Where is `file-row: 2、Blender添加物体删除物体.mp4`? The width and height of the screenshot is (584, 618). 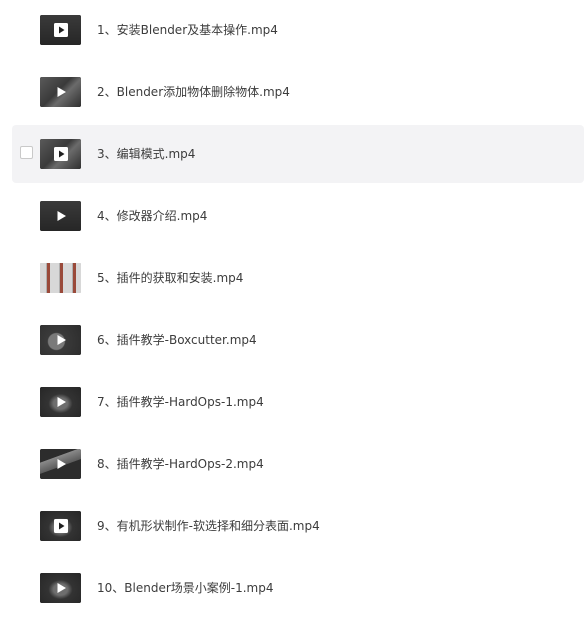 file-row: 2、Blender添加物体删除物体.mp4 is located at coordinates (298, 92).